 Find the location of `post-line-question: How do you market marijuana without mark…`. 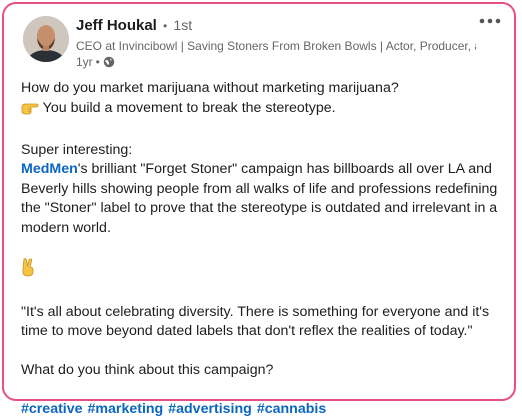

post-line-question: How do you market marijuana without mark… is located at coordinates (210, 88).